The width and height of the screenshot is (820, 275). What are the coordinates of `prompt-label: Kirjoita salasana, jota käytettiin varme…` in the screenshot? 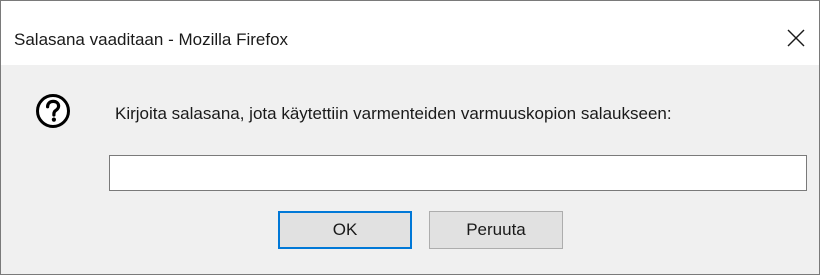 It's located at (393, 113).